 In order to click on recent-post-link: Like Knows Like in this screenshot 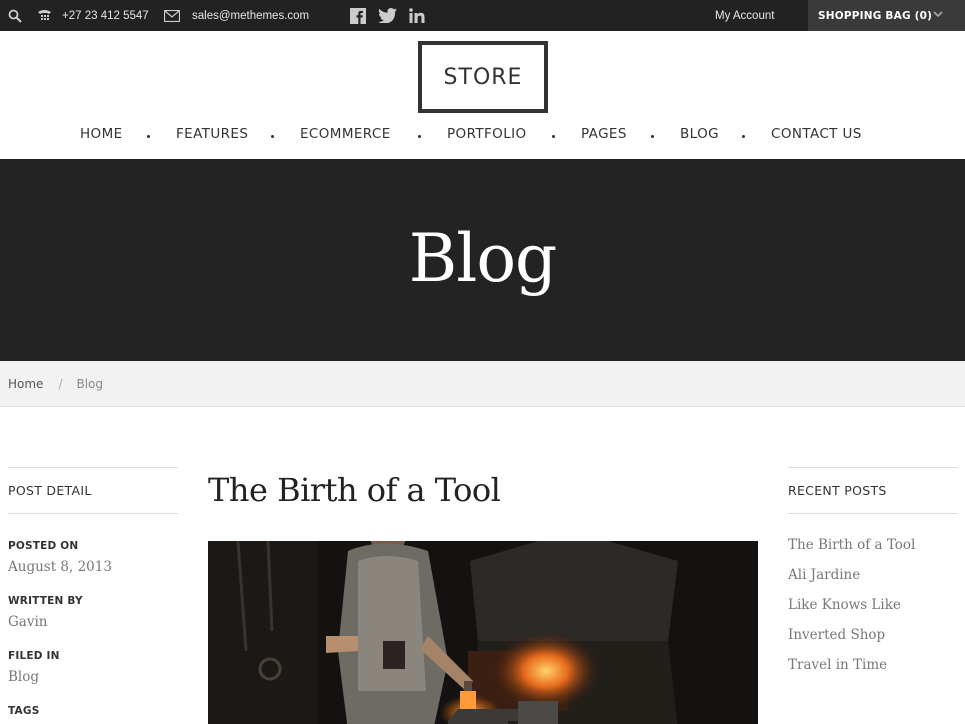, I will do `click(873, 612)`.